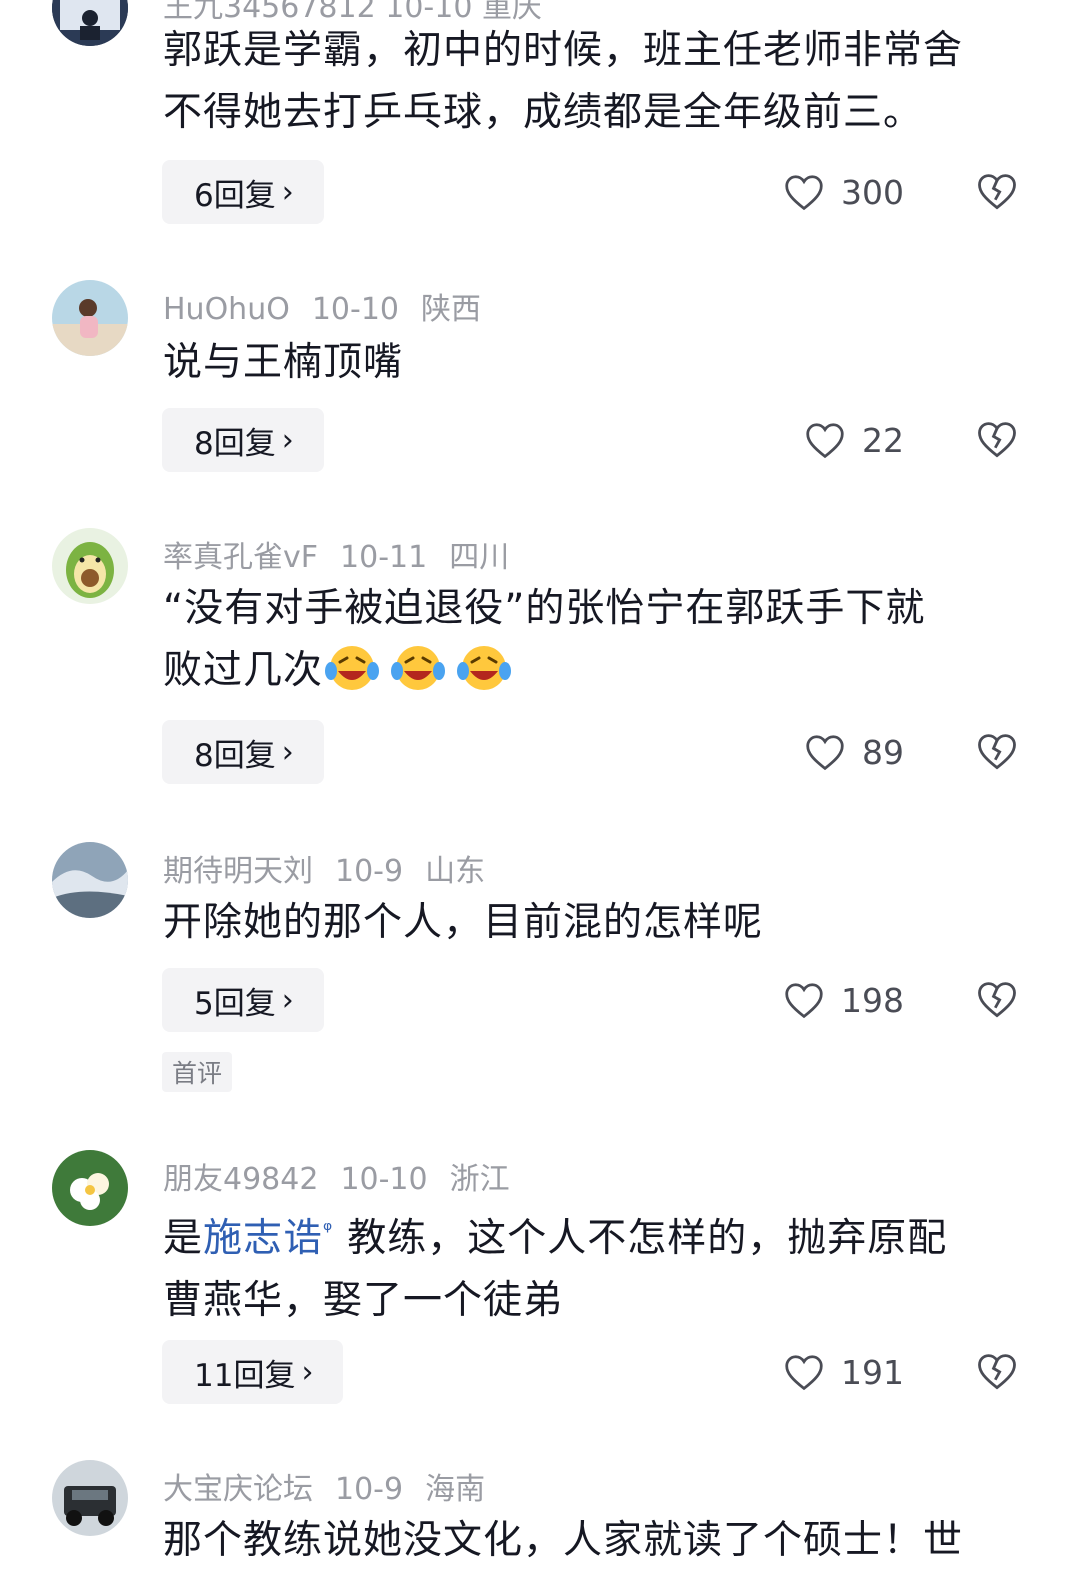  I want to click on comment-region: 浙江, so click(479, 1179).